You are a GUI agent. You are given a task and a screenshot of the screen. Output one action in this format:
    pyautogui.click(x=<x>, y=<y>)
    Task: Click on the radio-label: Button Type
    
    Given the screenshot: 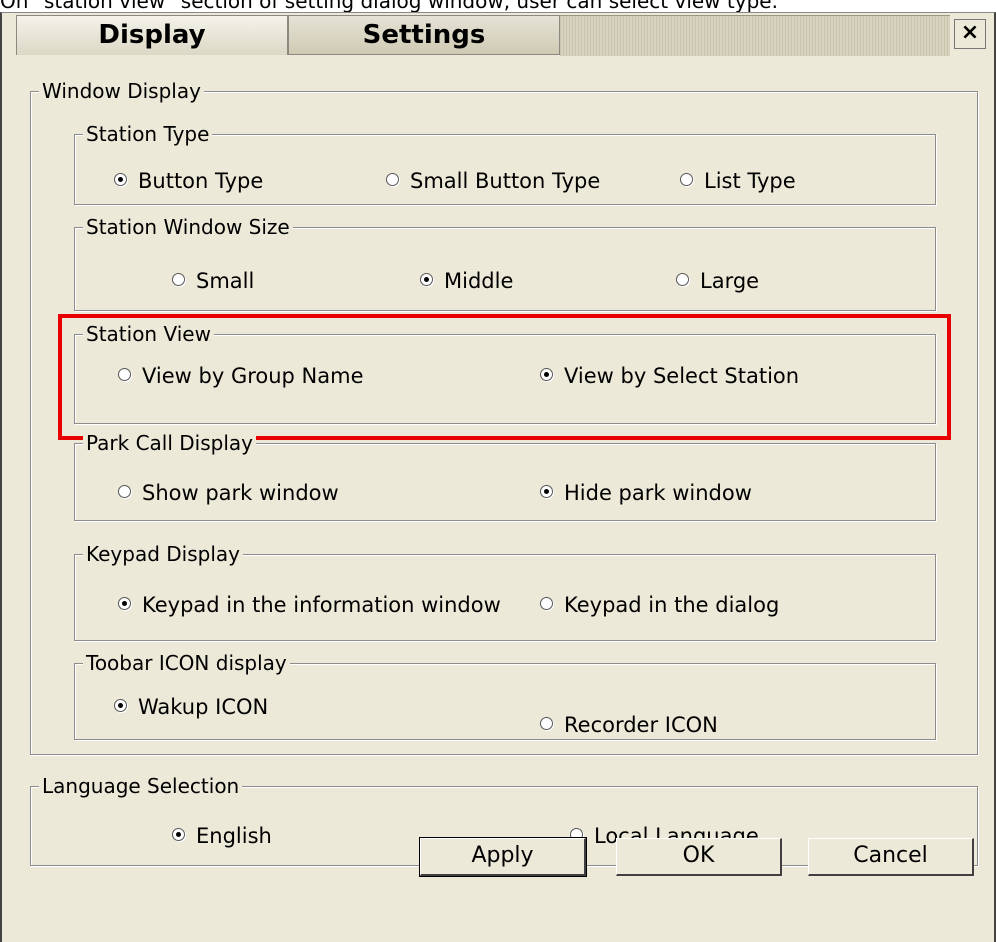 What is the action you would take?
    pyautogui.click(x=201, y=181)
    